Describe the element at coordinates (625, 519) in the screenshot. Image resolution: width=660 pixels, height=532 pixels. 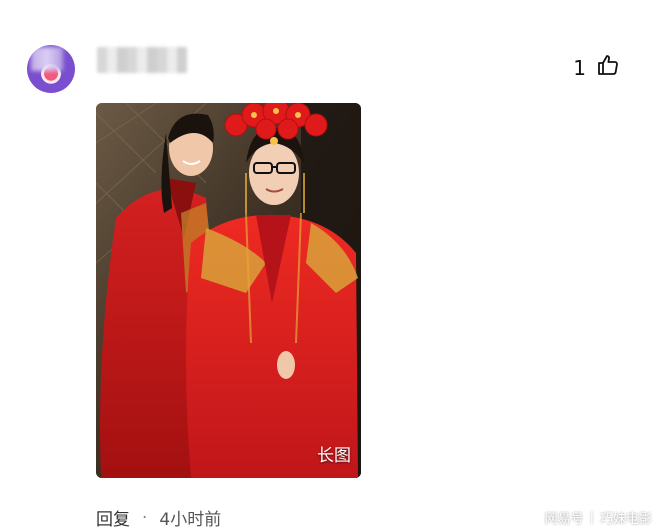
I see `watermark-account: 巧妹电影` at that location.